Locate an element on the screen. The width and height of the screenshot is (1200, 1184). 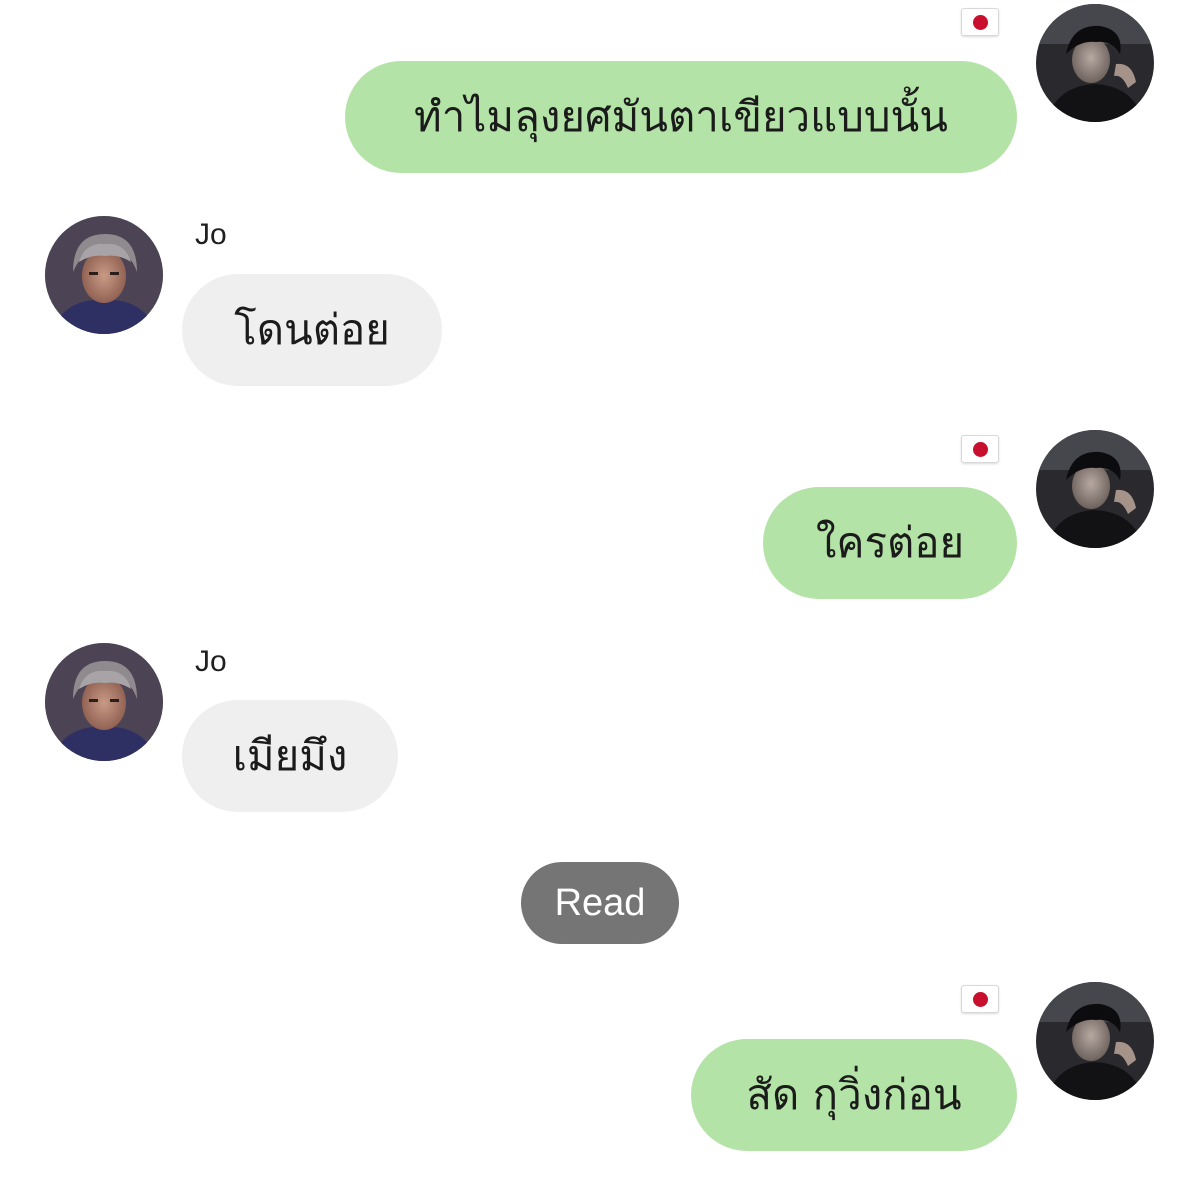
outgoing-message-bubble: ใครต่อย is located at coordinates (890, 543).